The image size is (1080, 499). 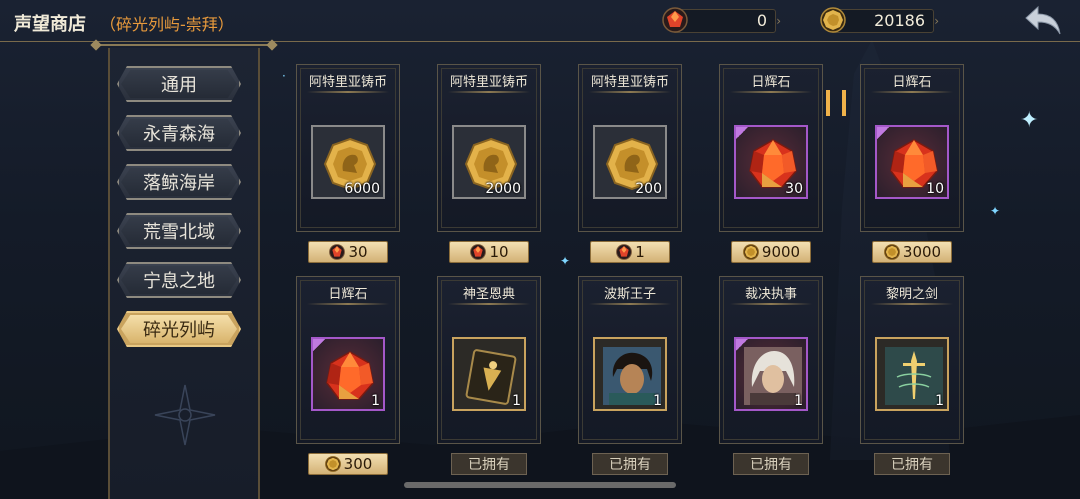 I want to click on item-icon-frame: 200, so click(x=630, y=162).